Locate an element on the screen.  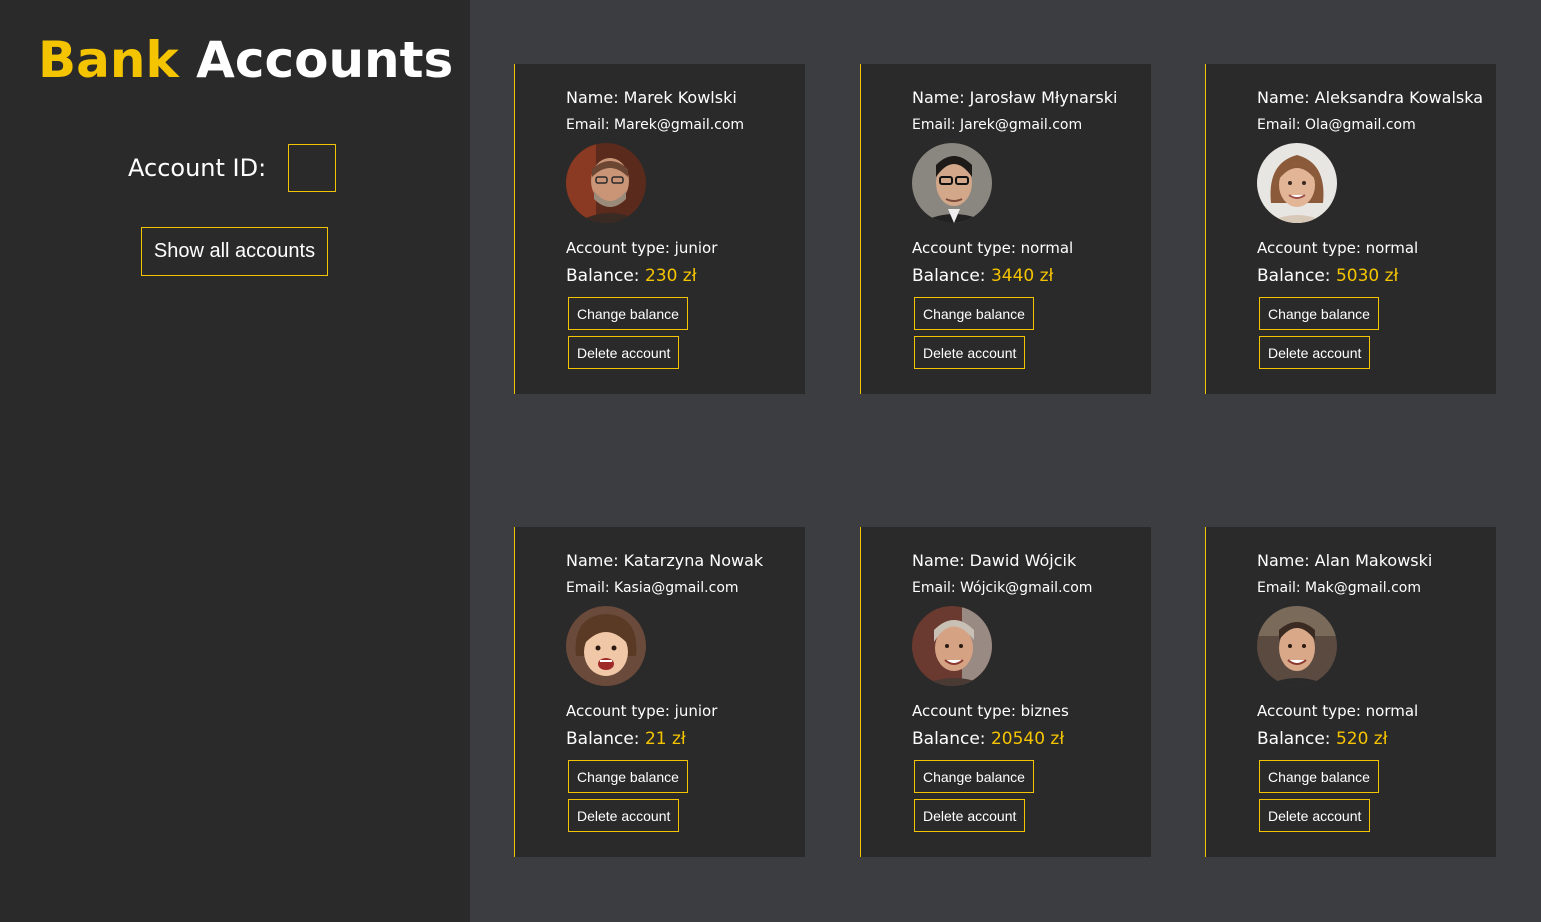
account-id-input is located at coordinates (312, 168).